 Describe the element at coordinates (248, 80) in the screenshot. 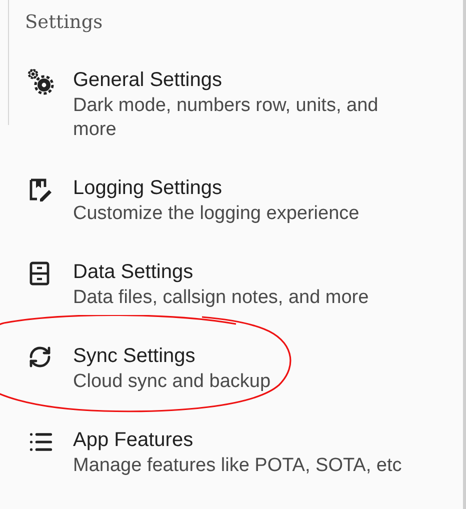

I see `settings-item-title: General Settings` at that location.